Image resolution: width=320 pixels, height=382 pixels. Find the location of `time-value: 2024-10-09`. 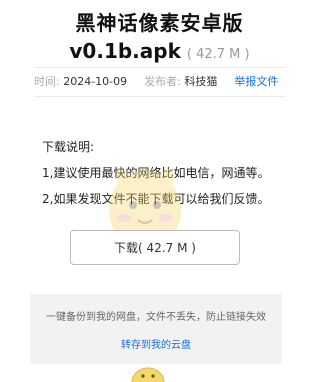

time-value: 2024-10-09 is located at coordinates (95, 81).